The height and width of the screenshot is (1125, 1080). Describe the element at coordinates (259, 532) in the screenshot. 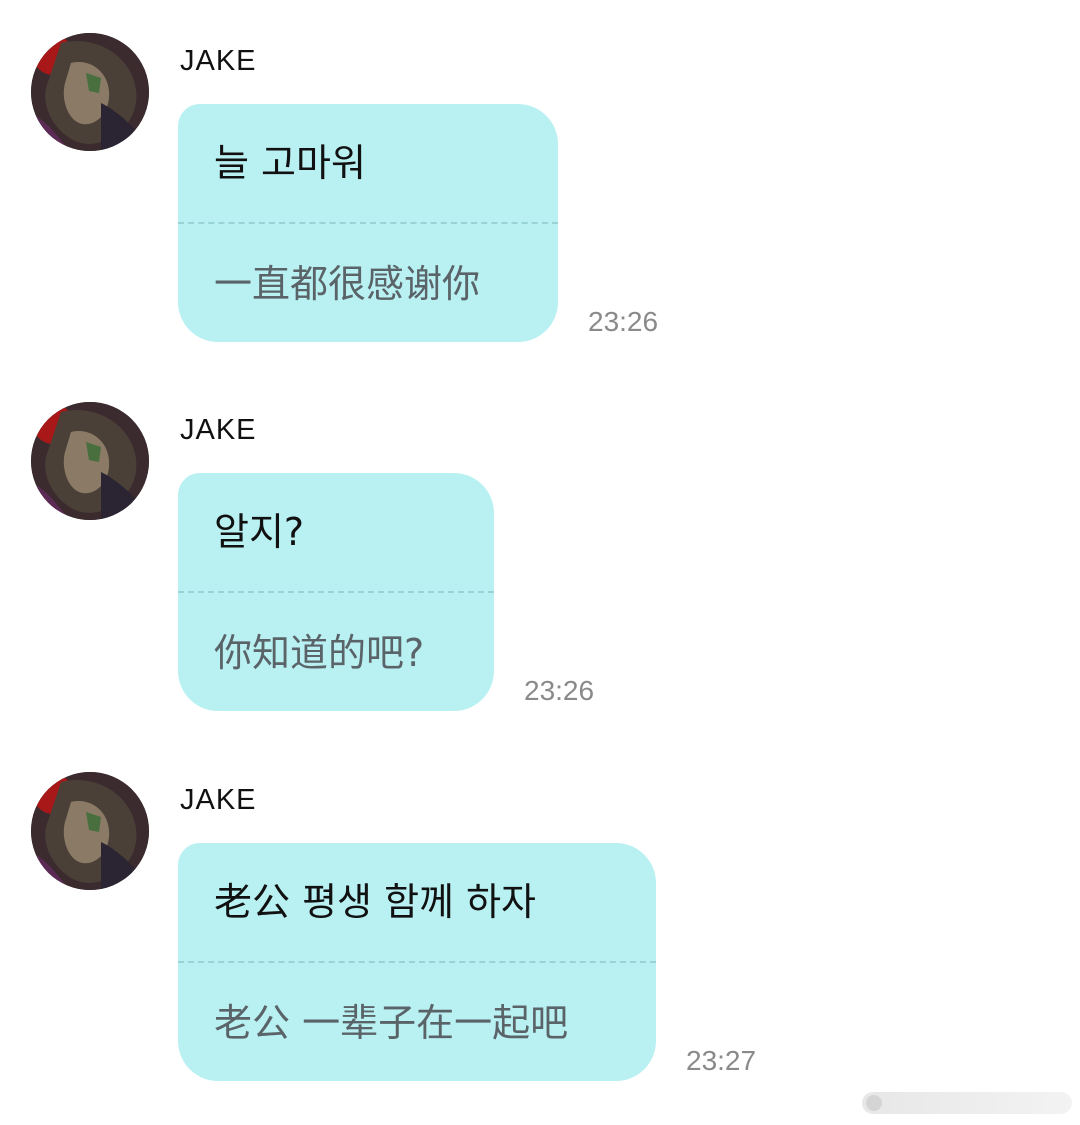

I see `original-text: 알지?` at that location.